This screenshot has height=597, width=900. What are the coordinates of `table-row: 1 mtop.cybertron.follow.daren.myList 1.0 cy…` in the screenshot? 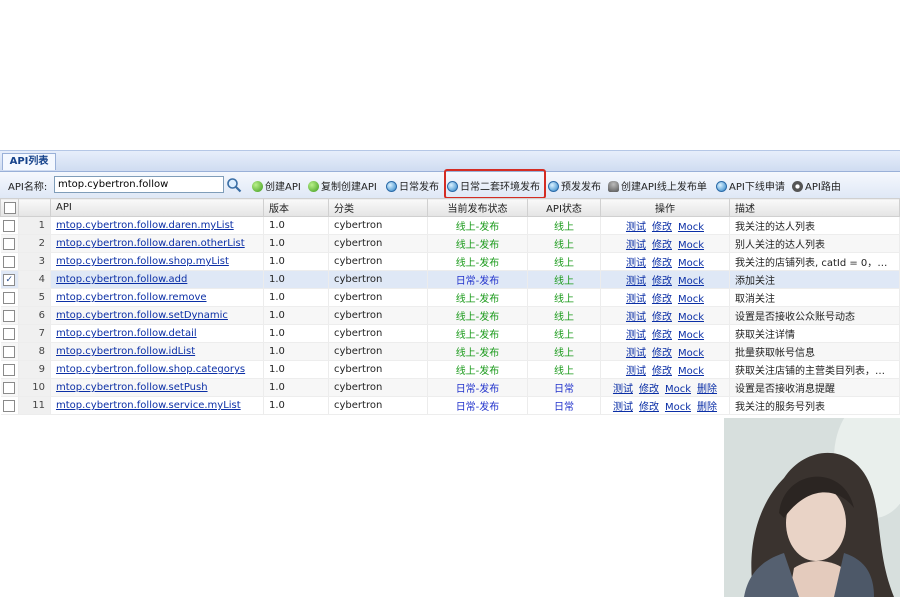 It's located at (450, 225).